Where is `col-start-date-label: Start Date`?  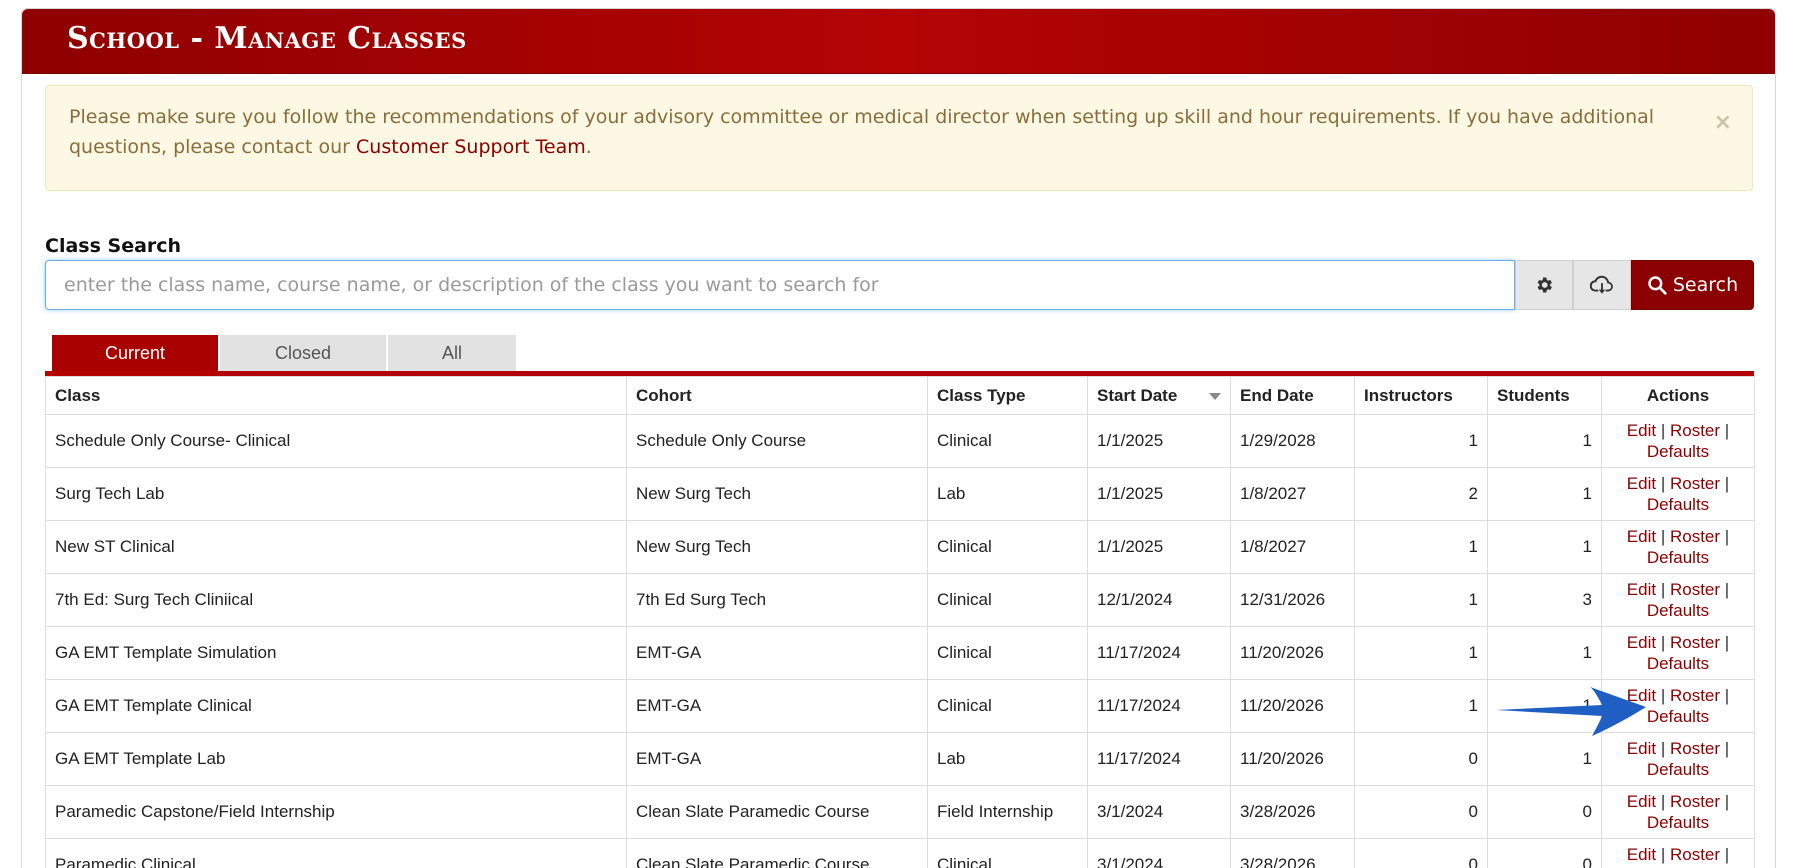 col-start-date-label: Start Date is located at coordinates (1137, 395).